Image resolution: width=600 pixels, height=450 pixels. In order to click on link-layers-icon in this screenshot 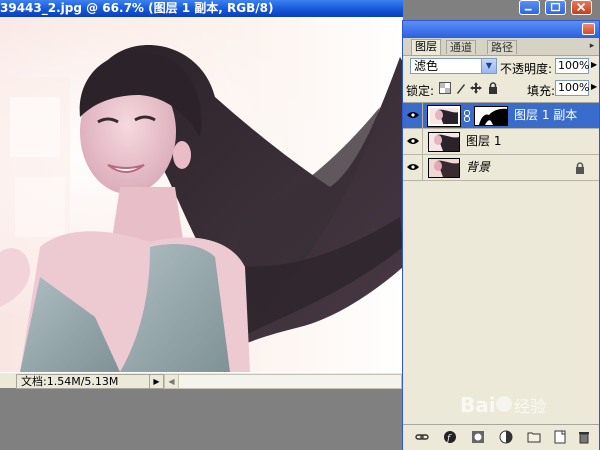, I will do `click(422, 437)`.